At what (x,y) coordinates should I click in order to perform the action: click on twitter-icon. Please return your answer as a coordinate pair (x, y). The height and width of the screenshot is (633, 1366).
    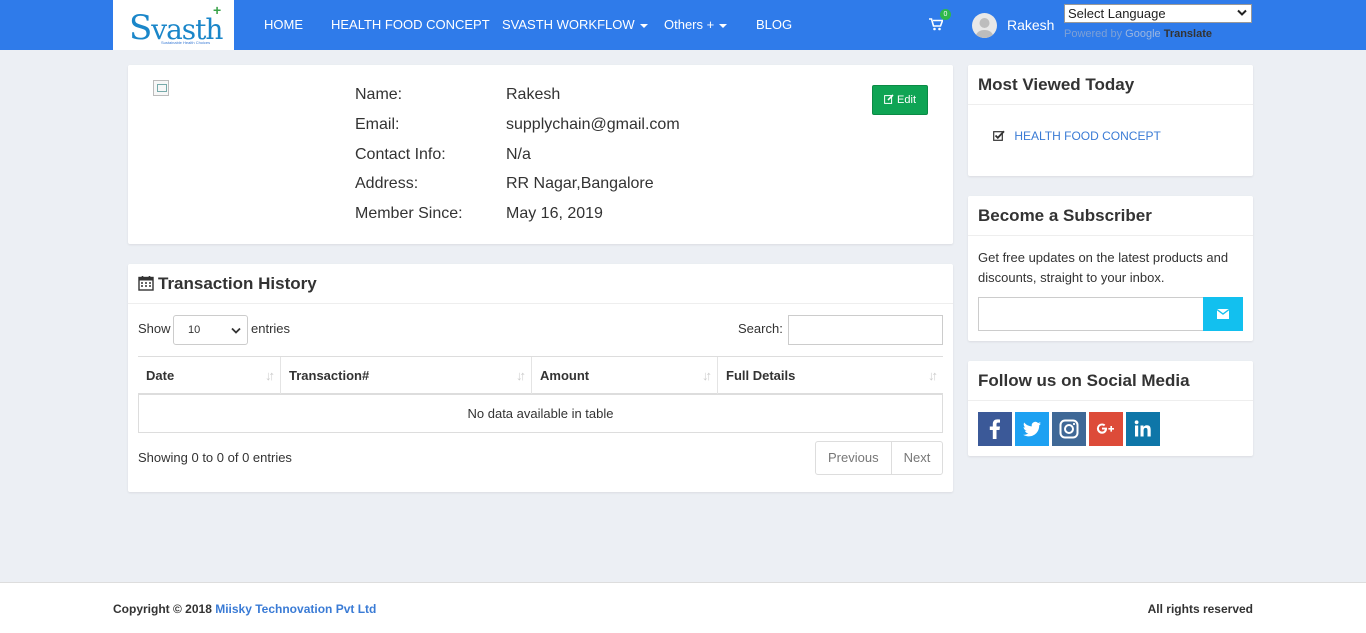
    Looking at the image, I should click on (1032, 429).